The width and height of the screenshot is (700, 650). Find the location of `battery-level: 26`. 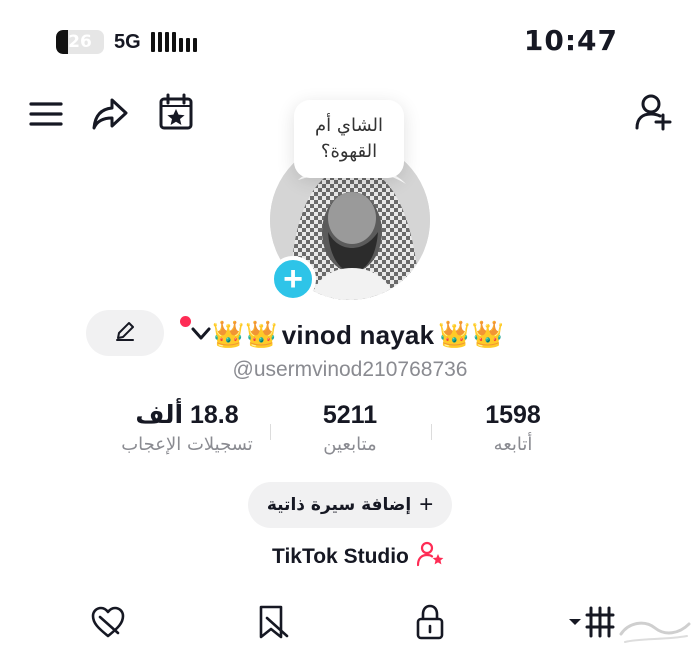

battery-level: 26 is located at coordinates (80, 42).